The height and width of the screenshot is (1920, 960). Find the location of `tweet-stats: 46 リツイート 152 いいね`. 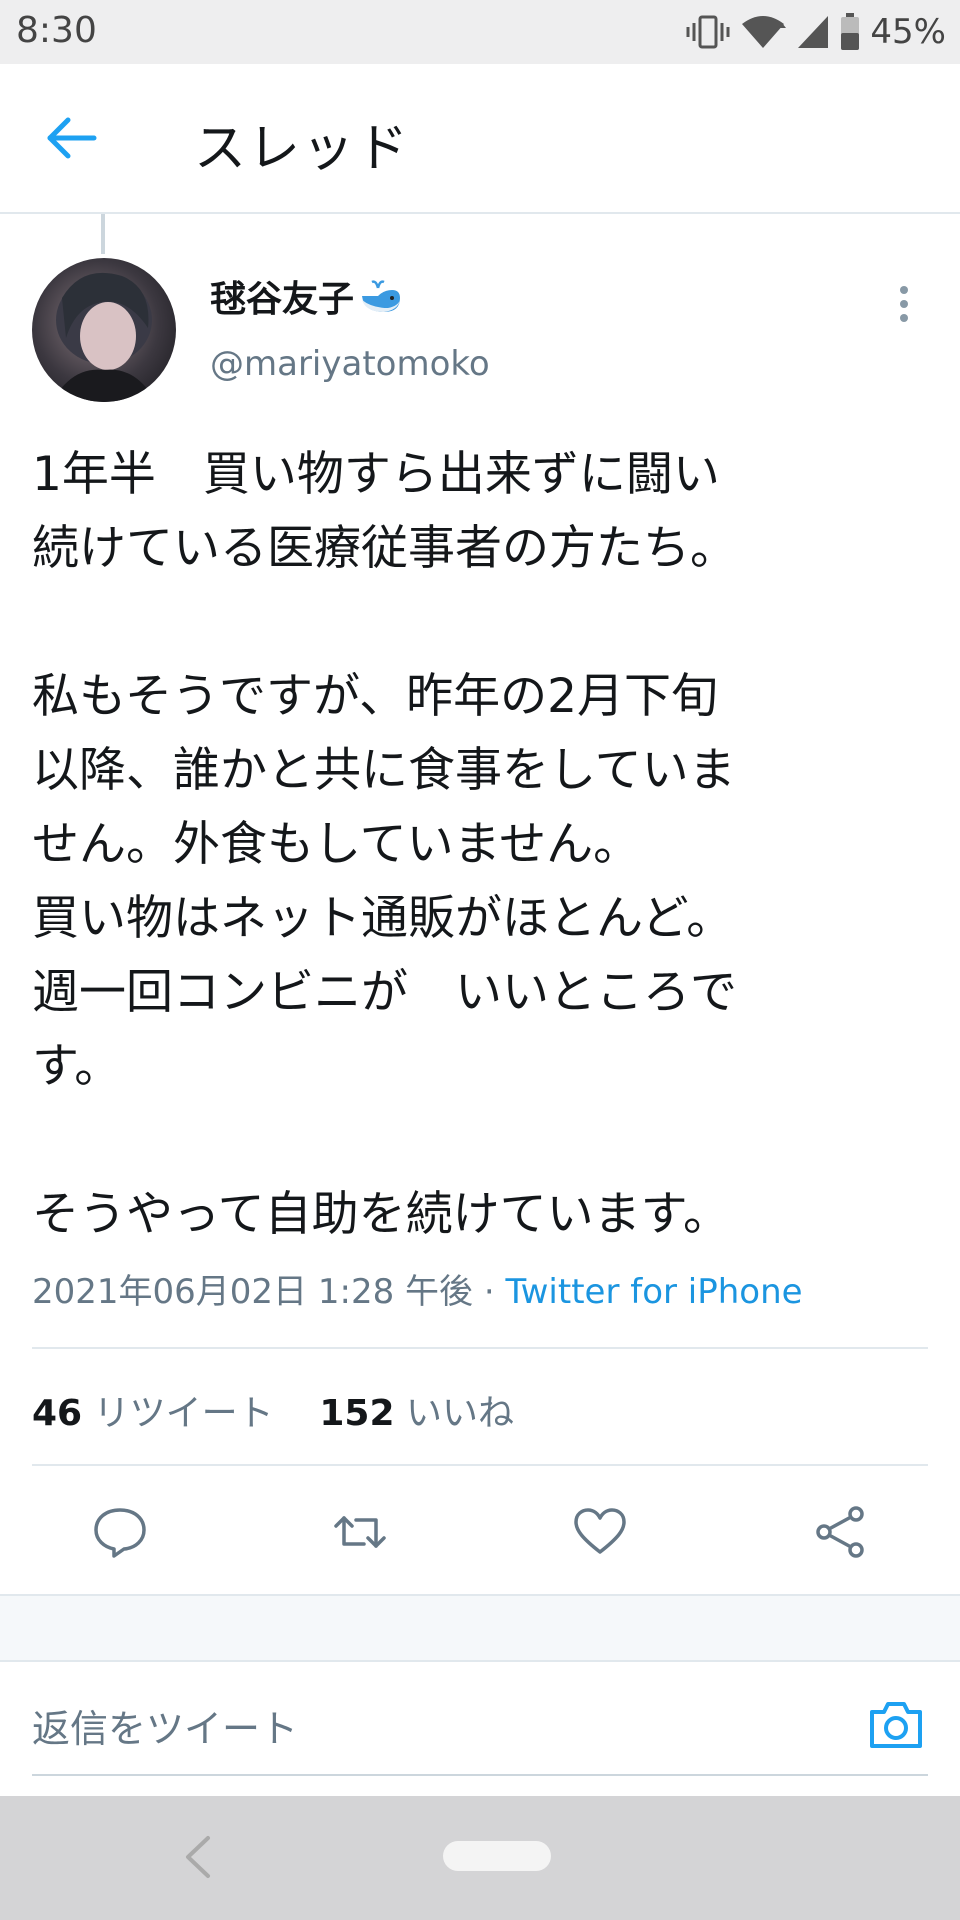

tweet-stats: 46 リツイート 152 いいね is located at coordinates (273, 1410).